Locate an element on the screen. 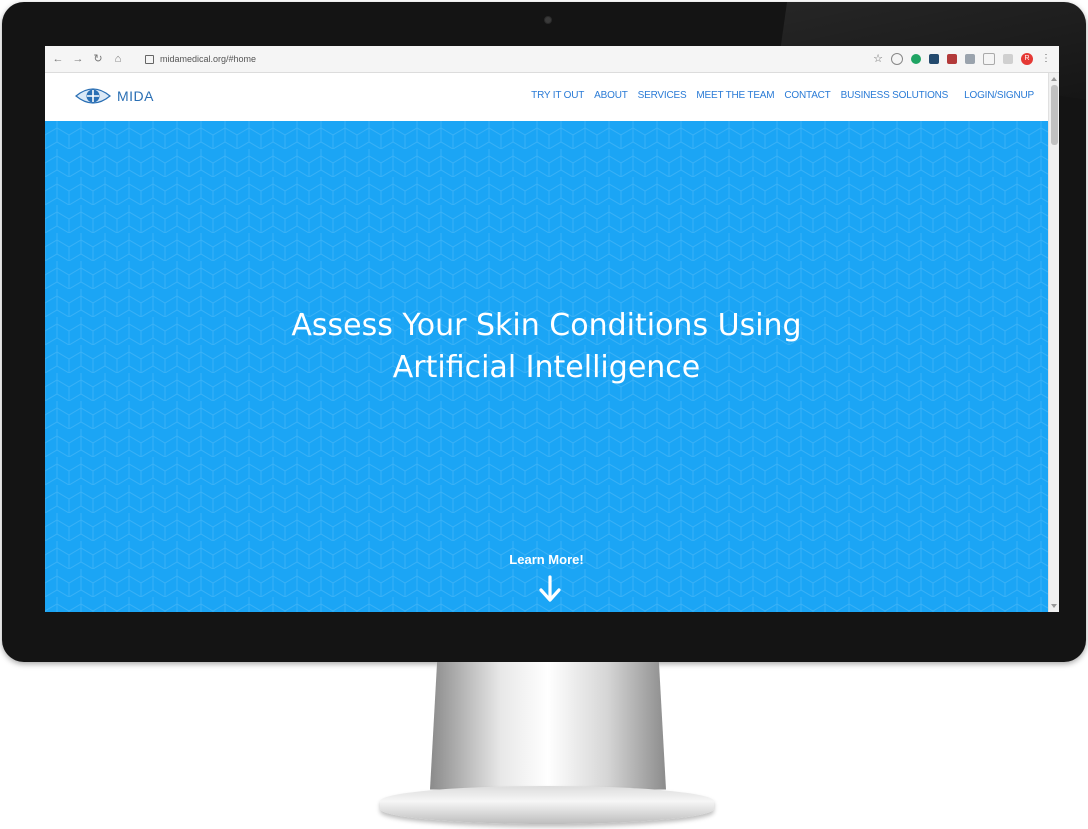  browser-toolbar: ← → ↻ ⌂ midamedical.org/#home ☆ R ⋮ is located at coordinates (552, 59).